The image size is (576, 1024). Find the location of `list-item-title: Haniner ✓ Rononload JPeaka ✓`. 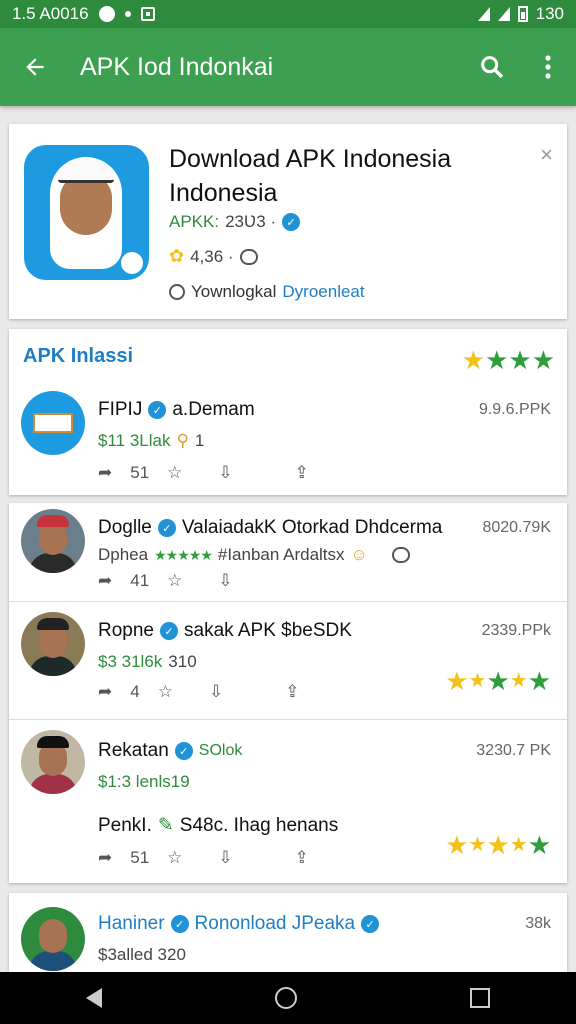

list-item-title: Haniner ✓ Rononload JPeaka ✓ is located at coordinates (239, 924).